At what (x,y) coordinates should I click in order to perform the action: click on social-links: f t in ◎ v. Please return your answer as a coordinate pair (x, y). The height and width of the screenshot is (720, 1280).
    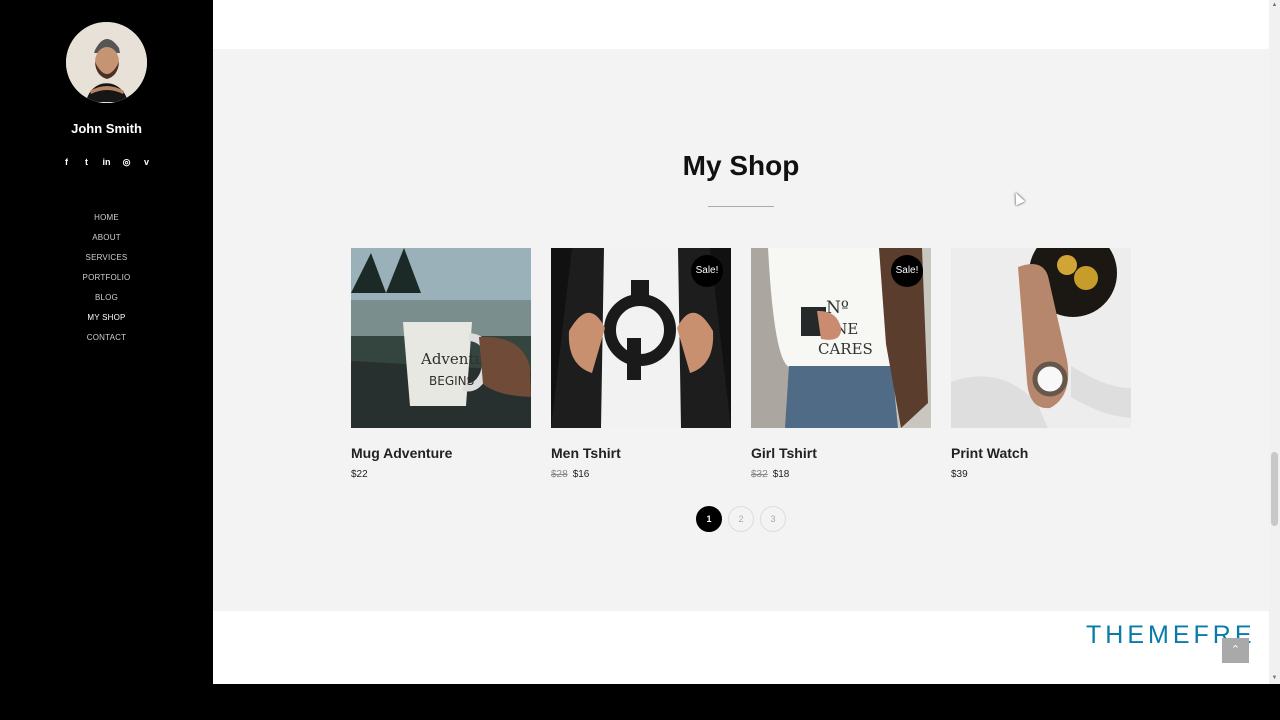
    Looking at the image, I should click on (106, 162).